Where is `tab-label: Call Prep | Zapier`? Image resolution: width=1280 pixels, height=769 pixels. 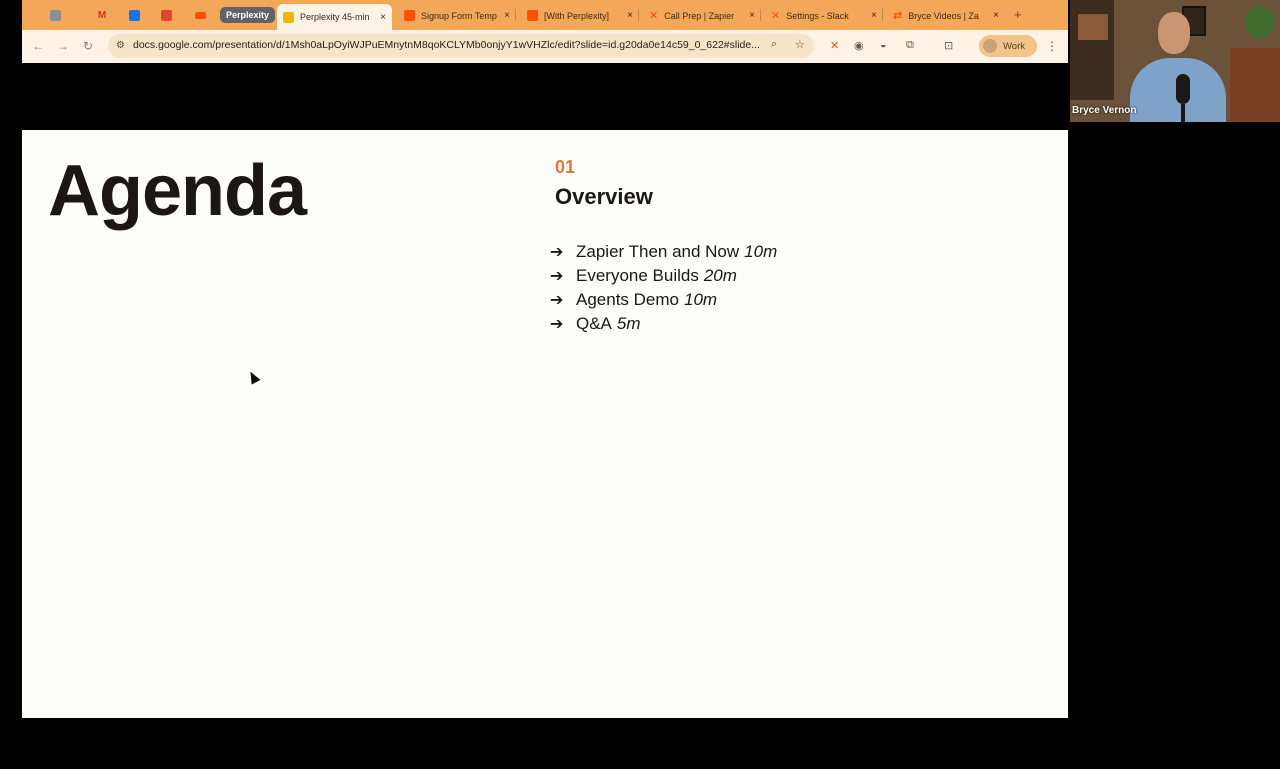
tab-label: Call Prep | Zapier is located at coordinates (699, 15).